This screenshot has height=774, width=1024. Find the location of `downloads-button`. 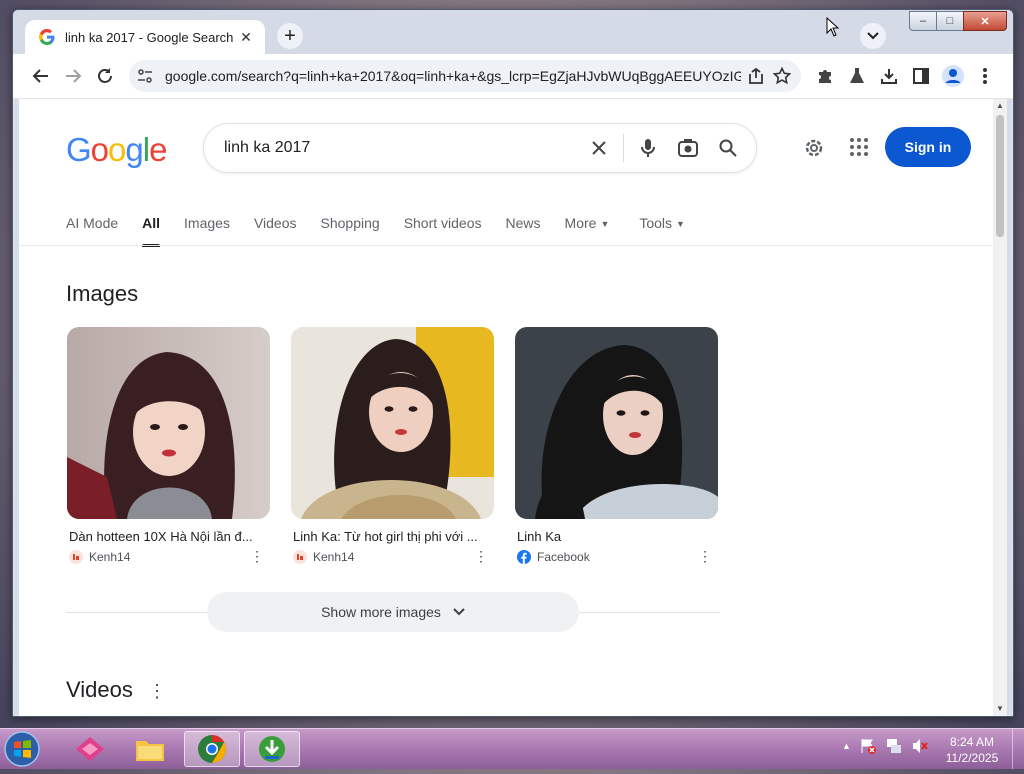

downloads-button is located at coordinates (889, 76).